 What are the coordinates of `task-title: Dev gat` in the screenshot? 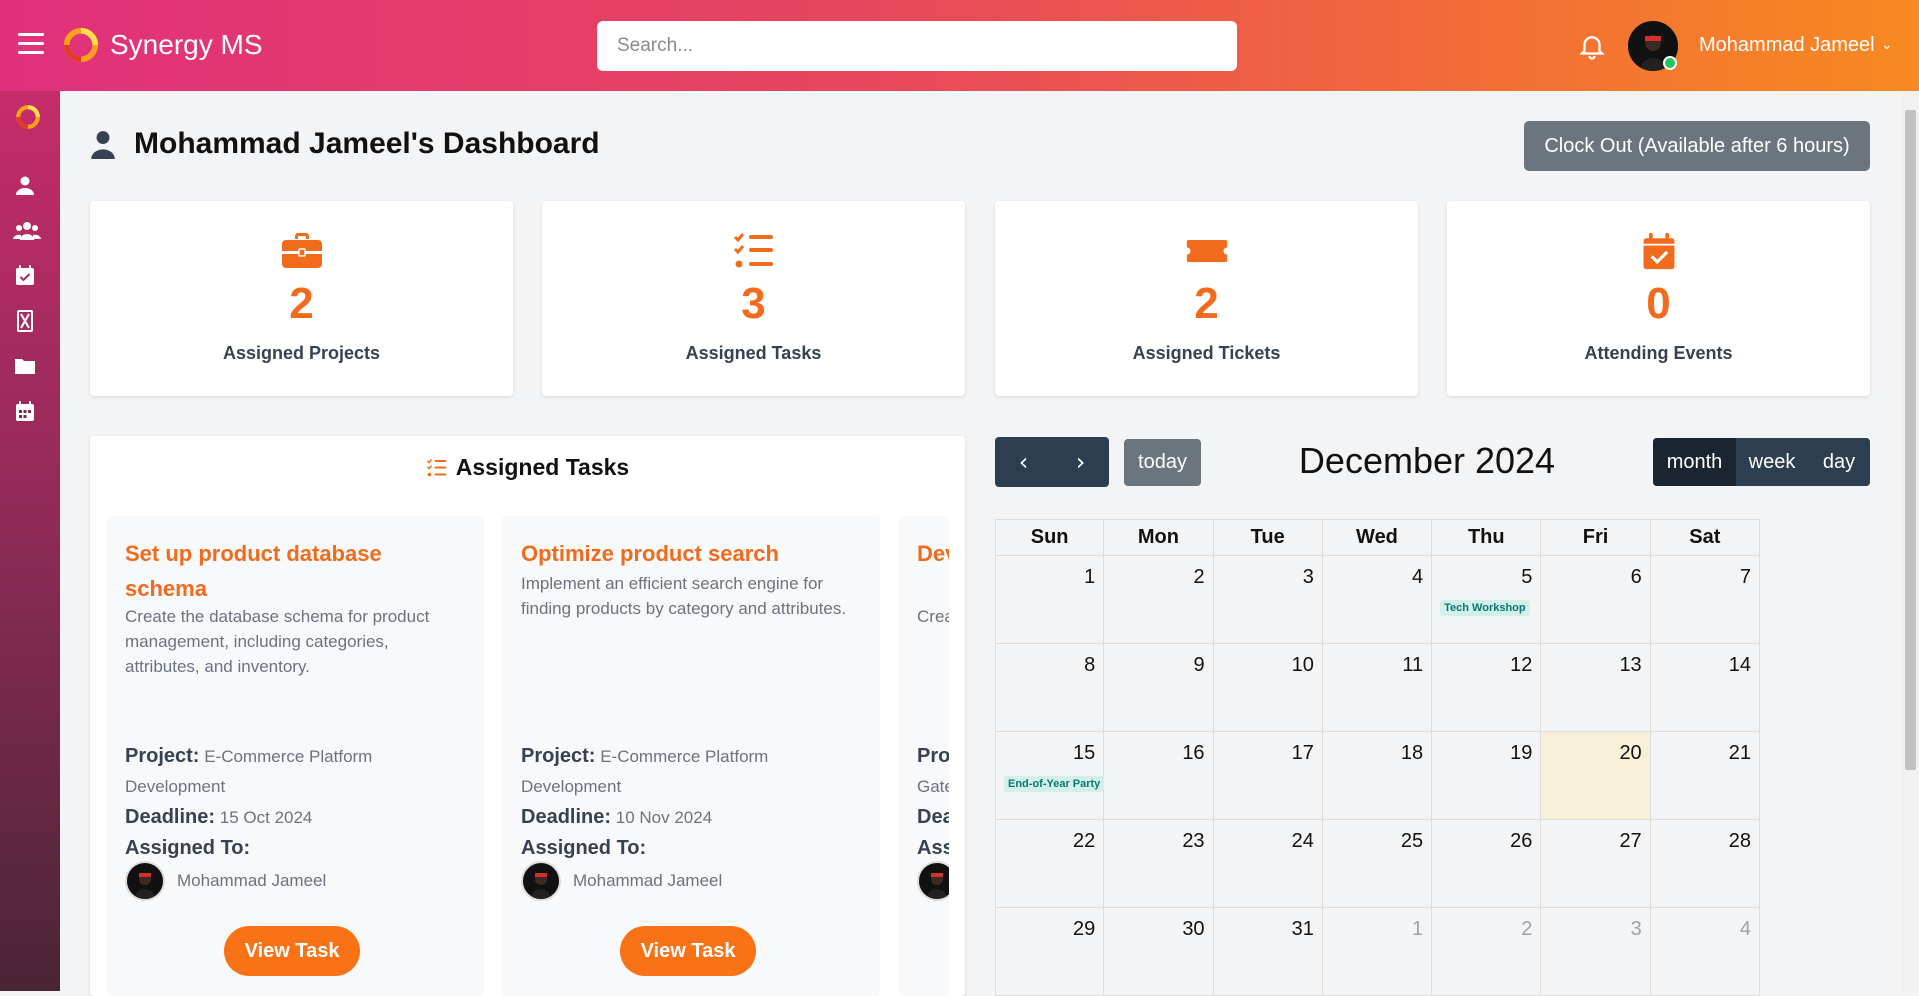 It's located at (933, 553).